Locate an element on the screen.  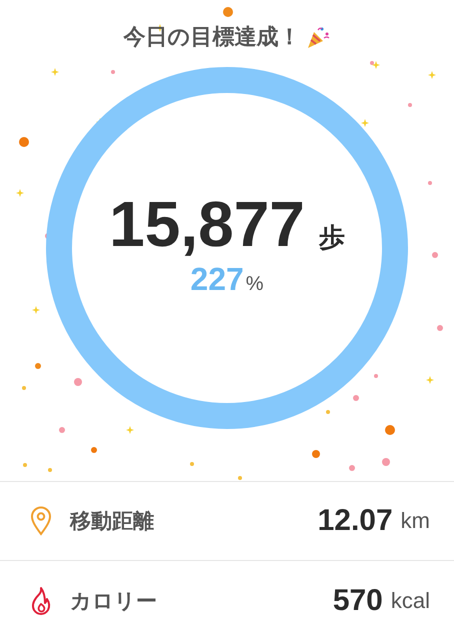
goal-title: 今日の目標達成！ is located at coordinates (212, 38).